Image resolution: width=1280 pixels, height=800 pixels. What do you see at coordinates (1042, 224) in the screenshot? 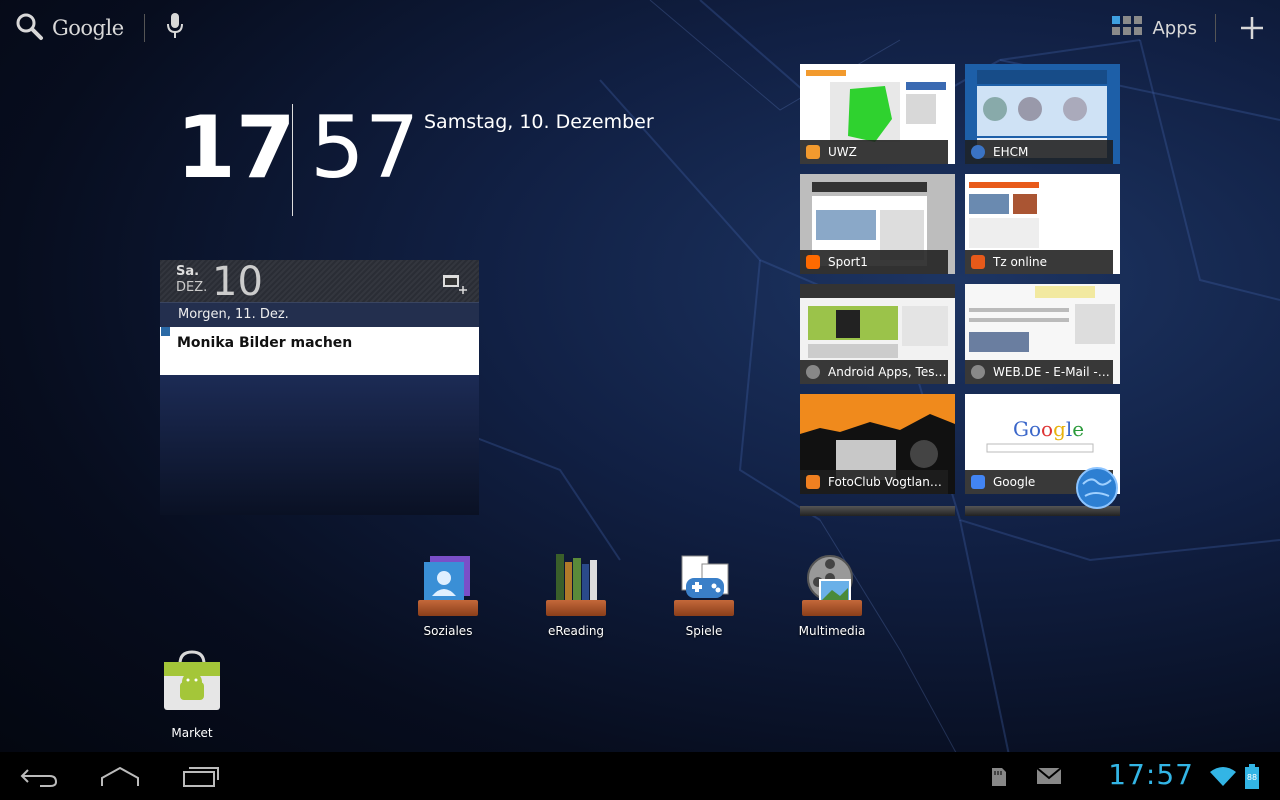
I see `bookmark-tile: Tz online` at bounding box center [1042, 224].